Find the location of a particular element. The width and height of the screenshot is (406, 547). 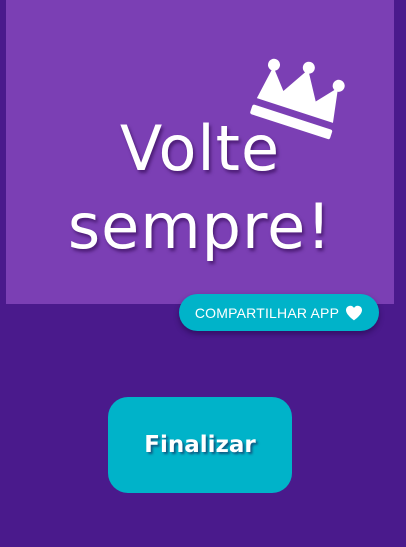

heart-icon is located at coordinates (354, 312).